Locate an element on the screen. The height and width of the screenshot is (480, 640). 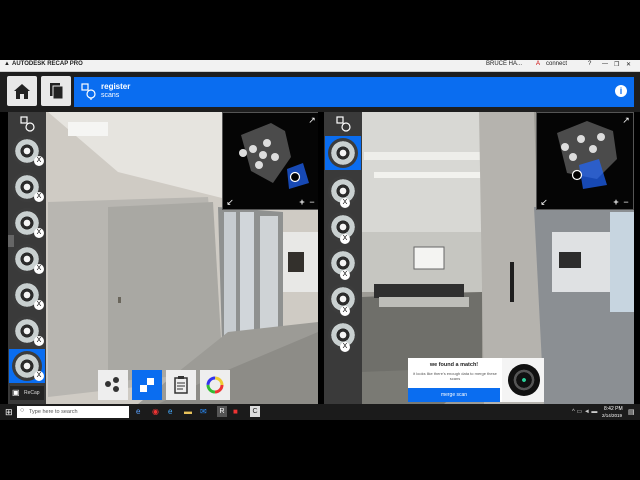
grid-icon is located at coordinates (147, 385).